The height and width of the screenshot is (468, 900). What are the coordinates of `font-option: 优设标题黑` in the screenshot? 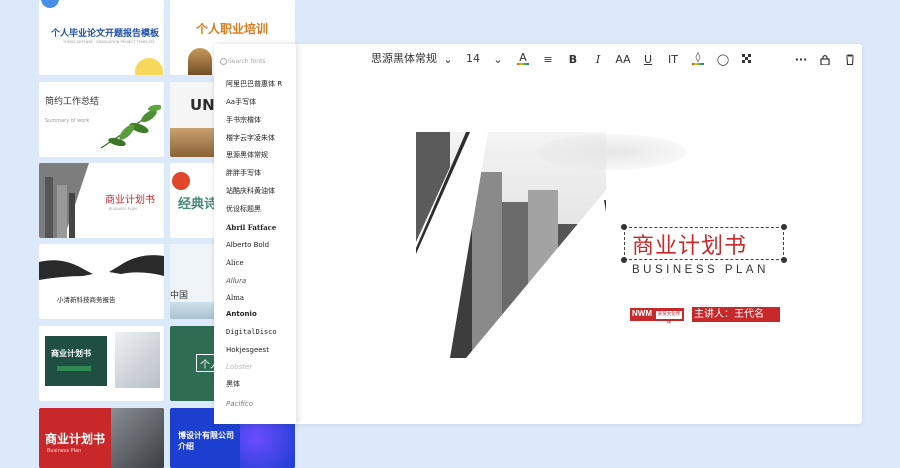 It's located at (243, 209).